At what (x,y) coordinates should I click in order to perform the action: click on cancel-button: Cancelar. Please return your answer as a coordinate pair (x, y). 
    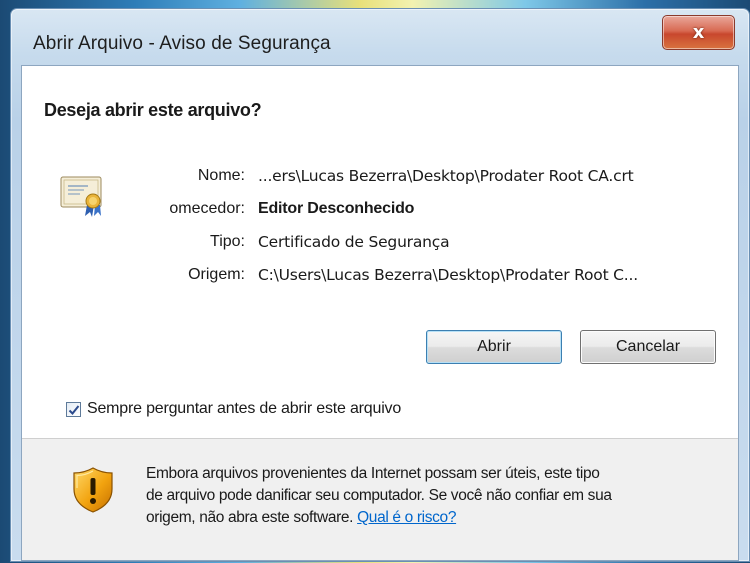
    Looking at the image, I should click on (648, 347).